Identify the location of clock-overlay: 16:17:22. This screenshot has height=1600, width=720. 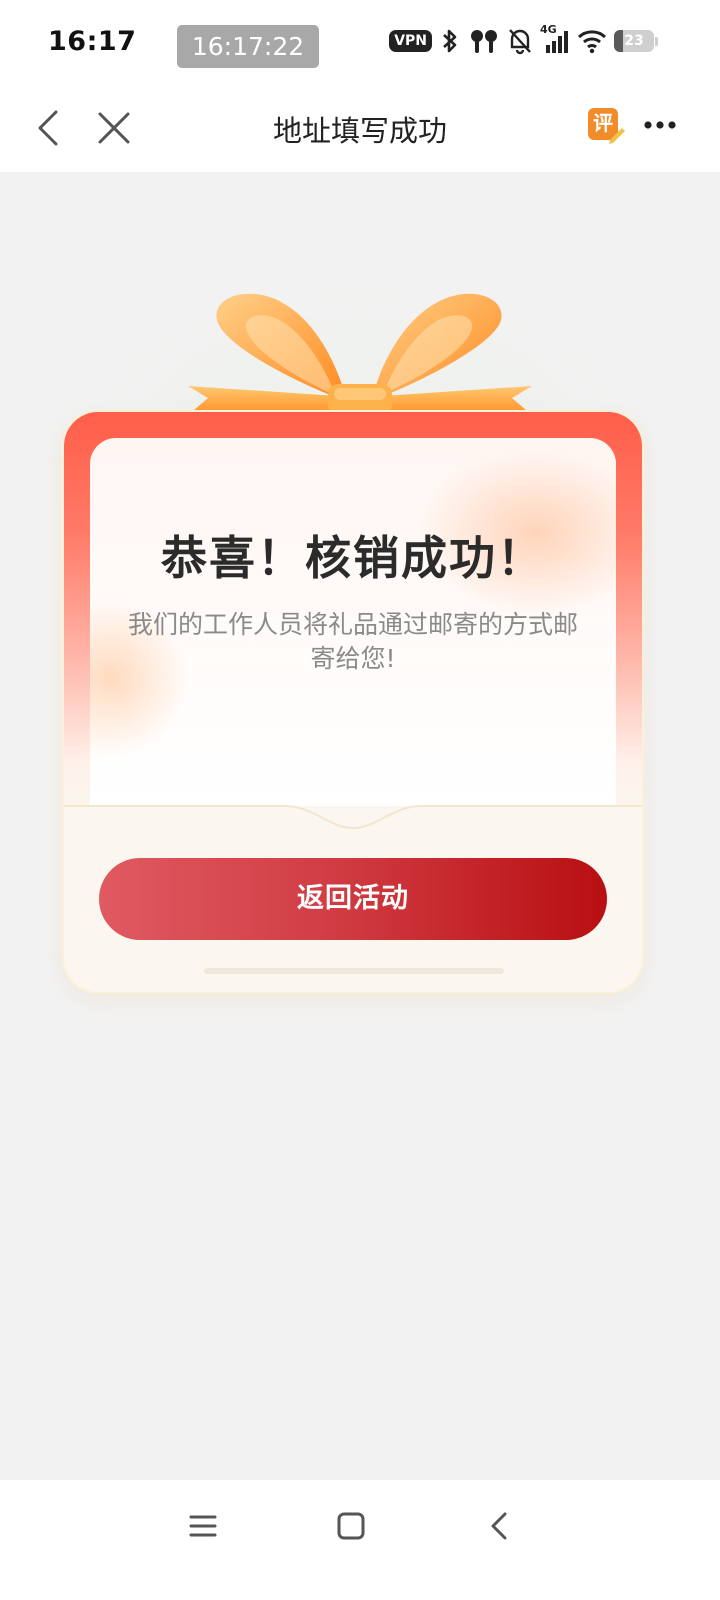
(248, 46).